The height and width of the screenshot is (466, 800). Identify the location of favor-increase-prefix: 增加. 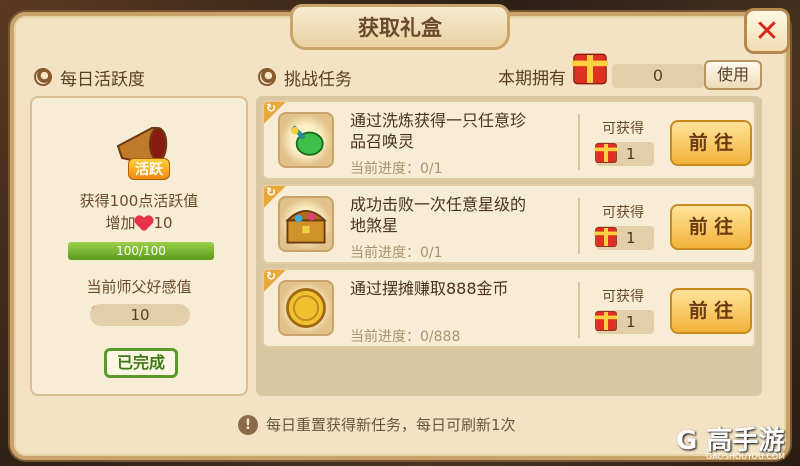
(120, 223).